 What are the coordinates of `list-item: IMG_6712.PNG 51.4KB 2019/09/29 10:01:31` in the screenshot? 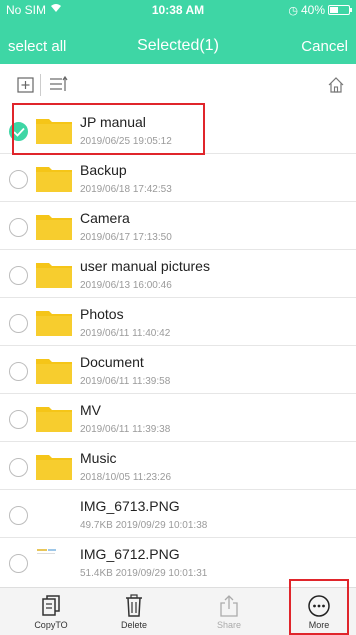 It's located at (178, 562).